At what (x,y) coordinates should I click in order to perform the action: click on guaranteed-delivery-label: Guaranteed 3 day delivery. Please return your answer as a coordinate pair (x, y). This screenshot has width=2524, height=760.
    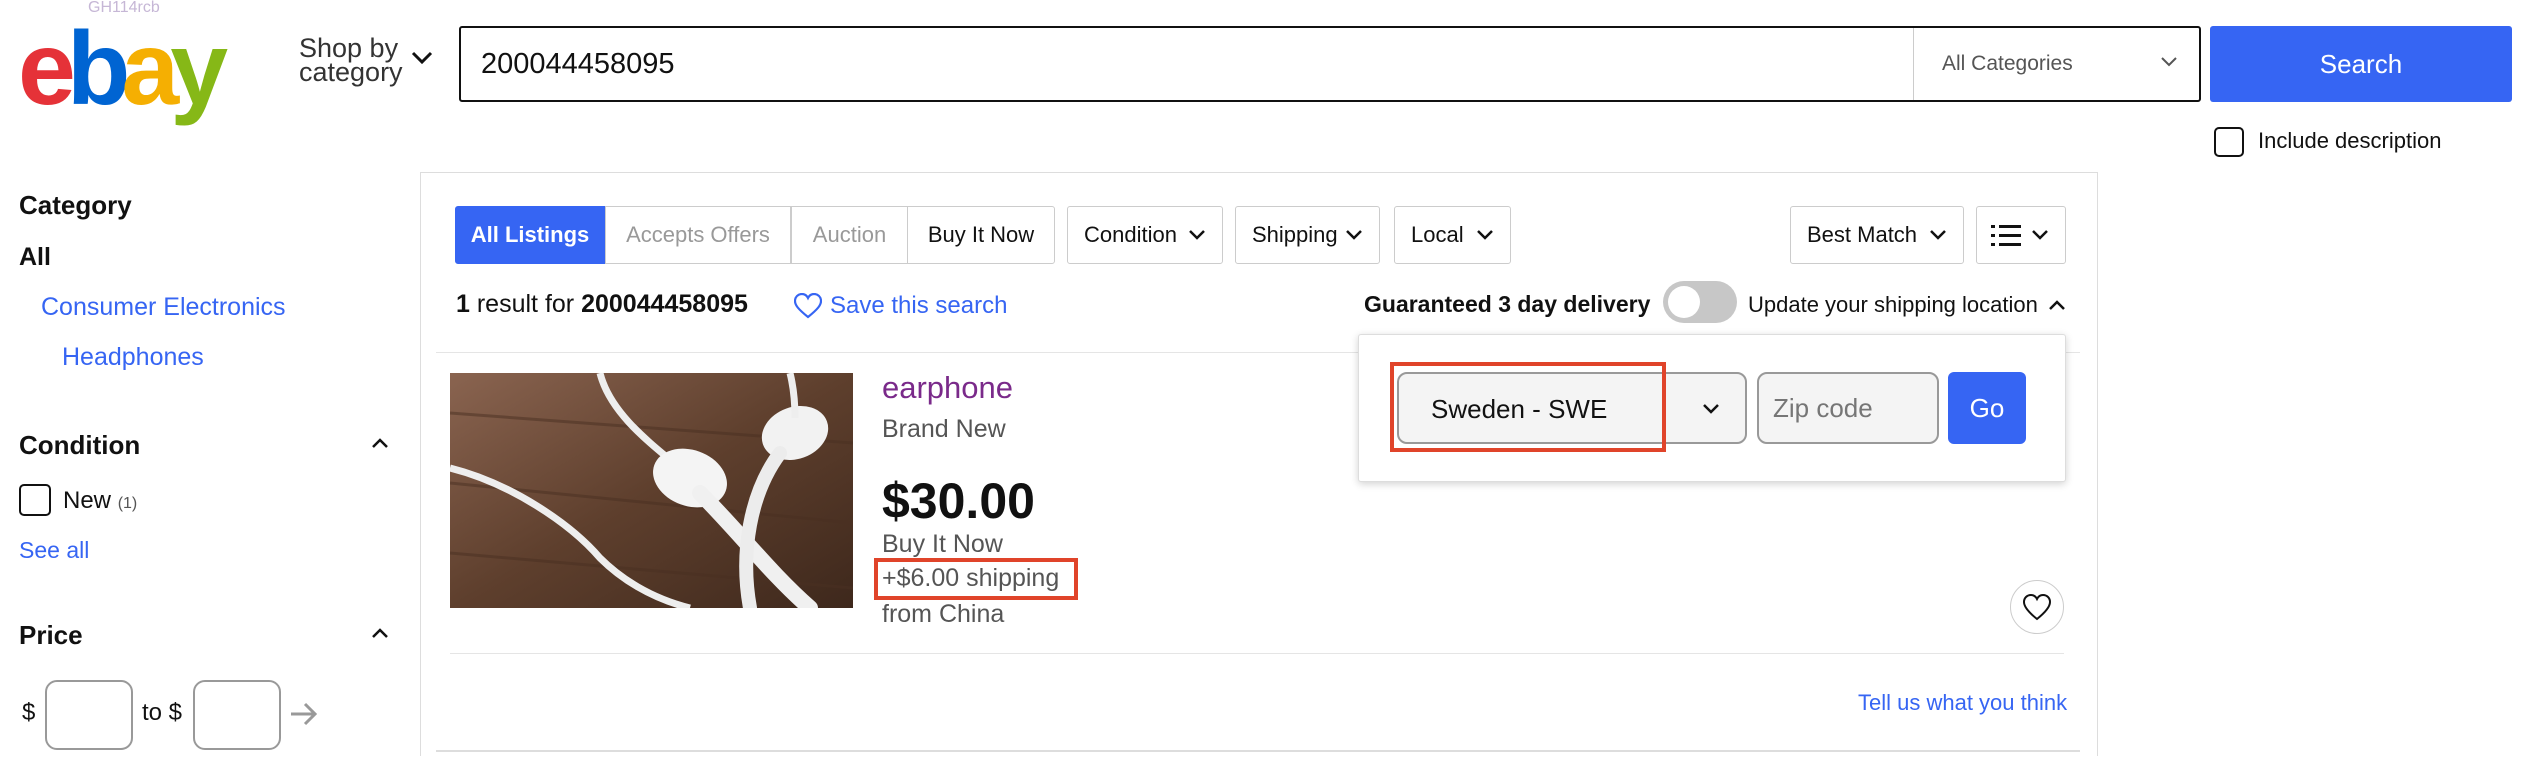
    Looking at the image, I should click on (1507, 304).